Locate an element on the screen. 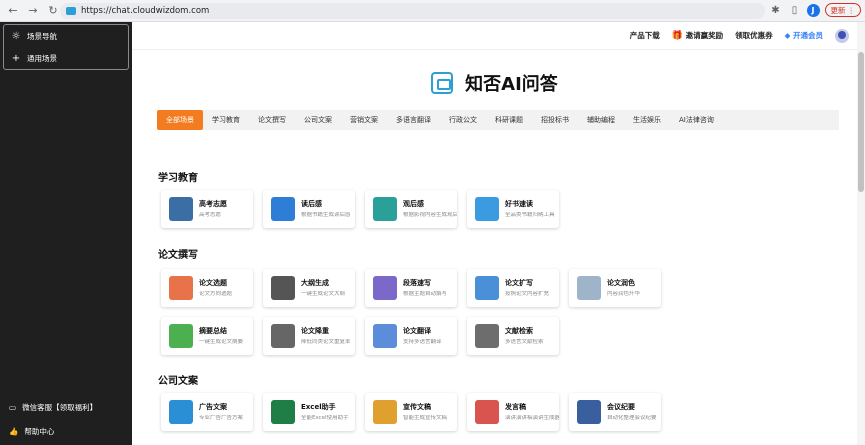 The width and height of the screenshot is (865, 445). tab-item: 论文撰写 is located at coordinates (272, 120).